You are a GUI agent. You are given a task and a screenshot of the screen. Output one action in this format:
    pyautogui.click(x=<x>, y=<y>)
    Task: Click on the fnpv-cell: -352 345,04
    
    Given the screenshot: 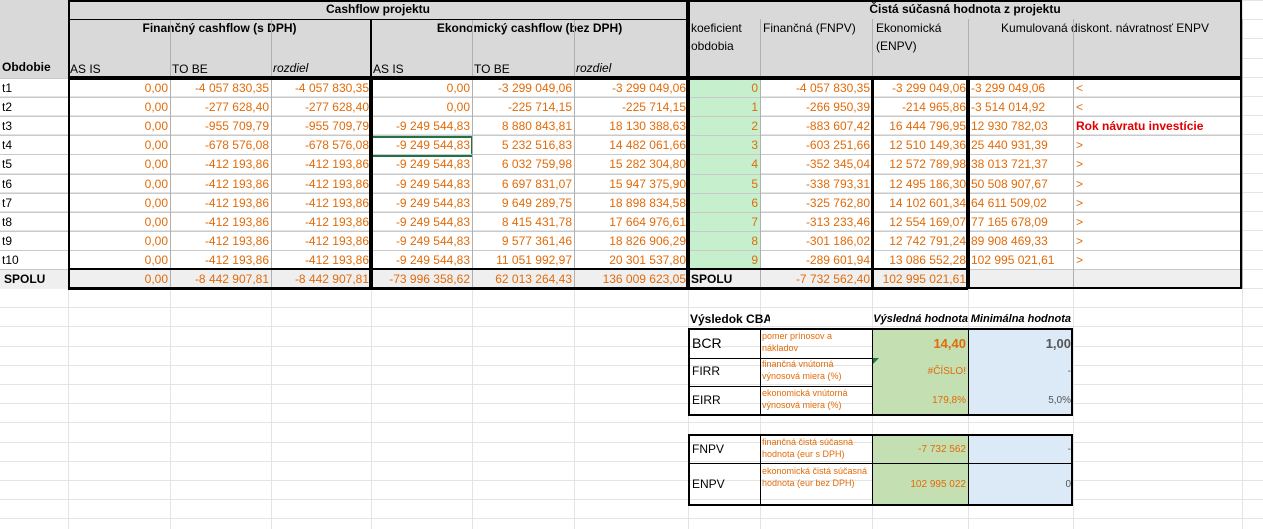 What is the action you would take?
    pyautogui.click(x=816, y=164)
    